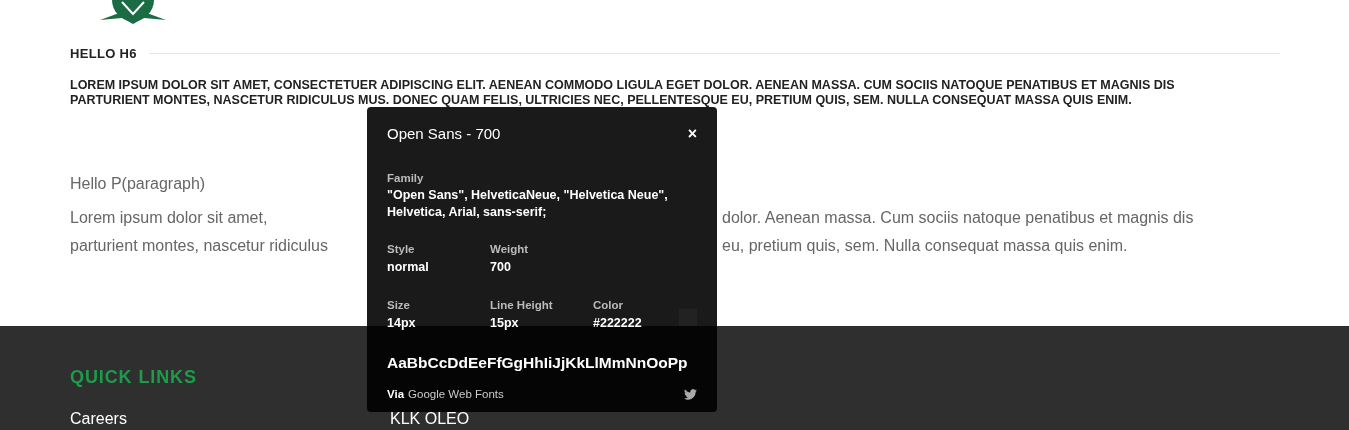  Describe the element at coordinates (608, 305) in the screenshot. I see `field-label: Color` at that location.